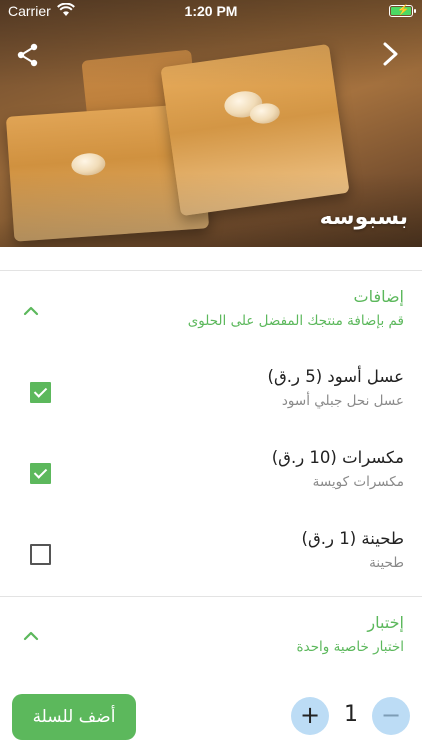 The image size is (422, 750). What do you see at coordinates (386, 563) in the screenshot?
I see `option-description: طحينة` at bounding box center [386, 563].